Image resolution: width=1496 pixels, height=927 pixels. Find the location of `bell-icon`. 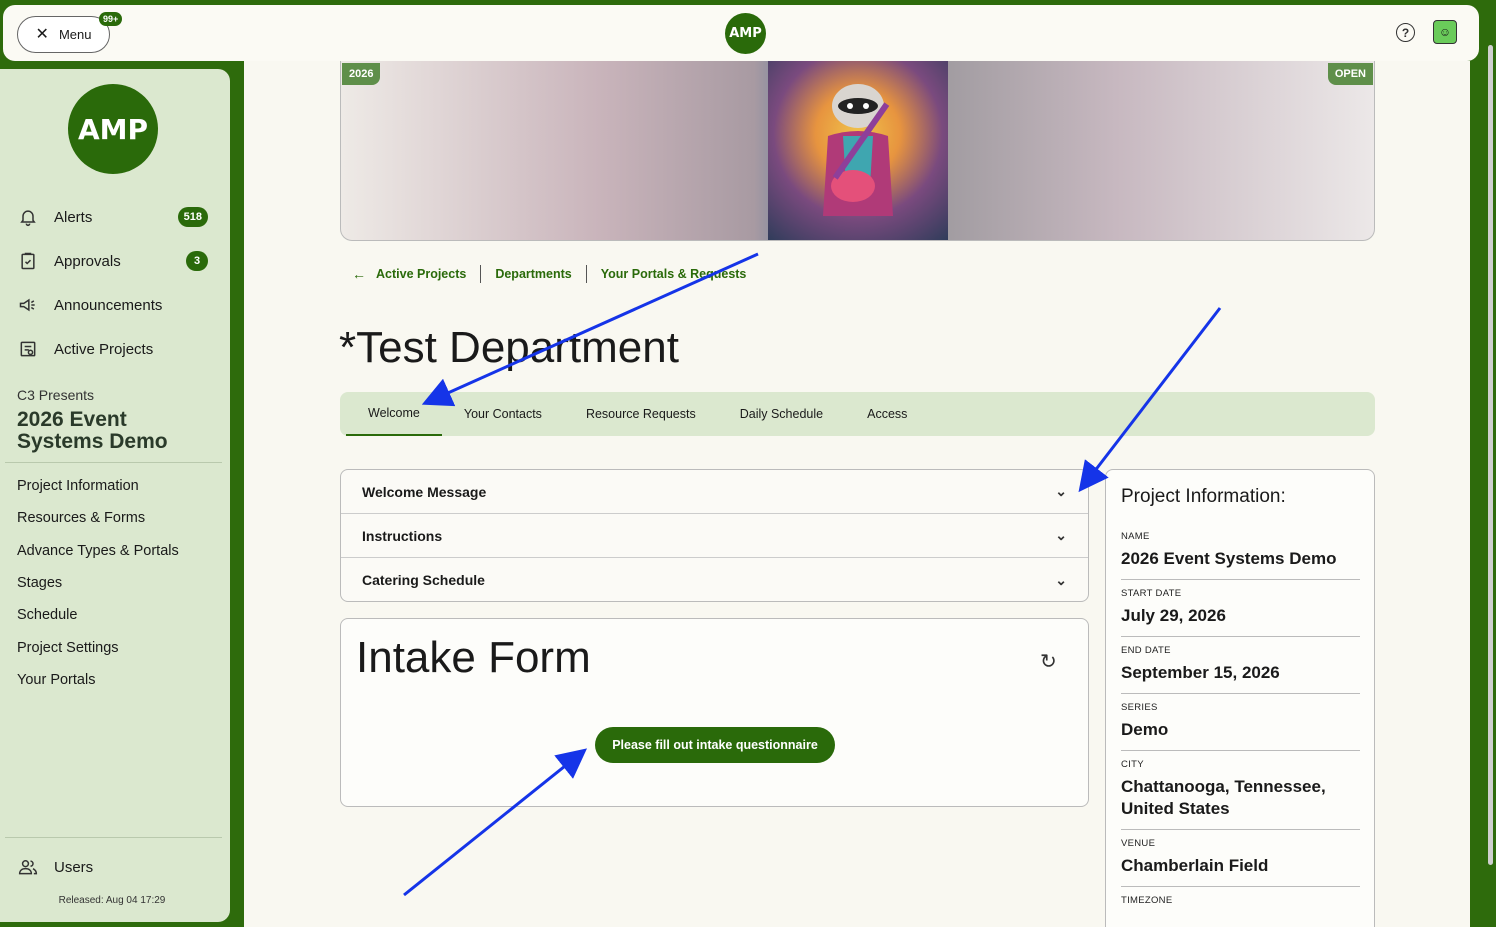

bell-icon is located at coordinates (28, 217).